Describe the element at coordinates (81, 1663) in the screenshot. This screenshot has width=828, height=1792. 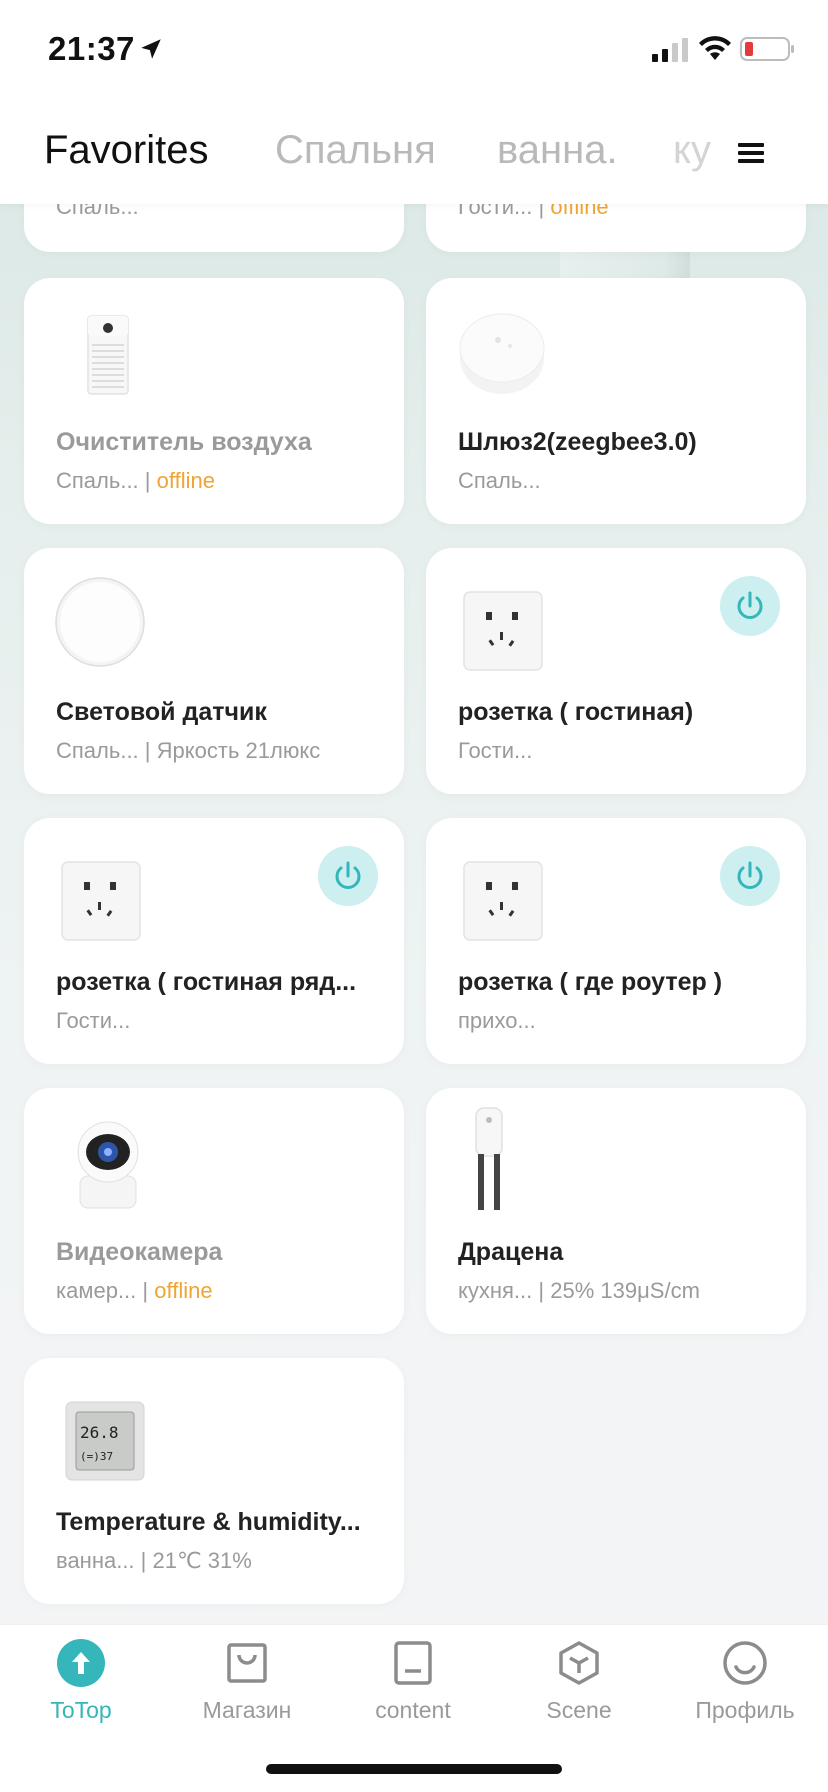
I see `arrow-up-icon` at that location.